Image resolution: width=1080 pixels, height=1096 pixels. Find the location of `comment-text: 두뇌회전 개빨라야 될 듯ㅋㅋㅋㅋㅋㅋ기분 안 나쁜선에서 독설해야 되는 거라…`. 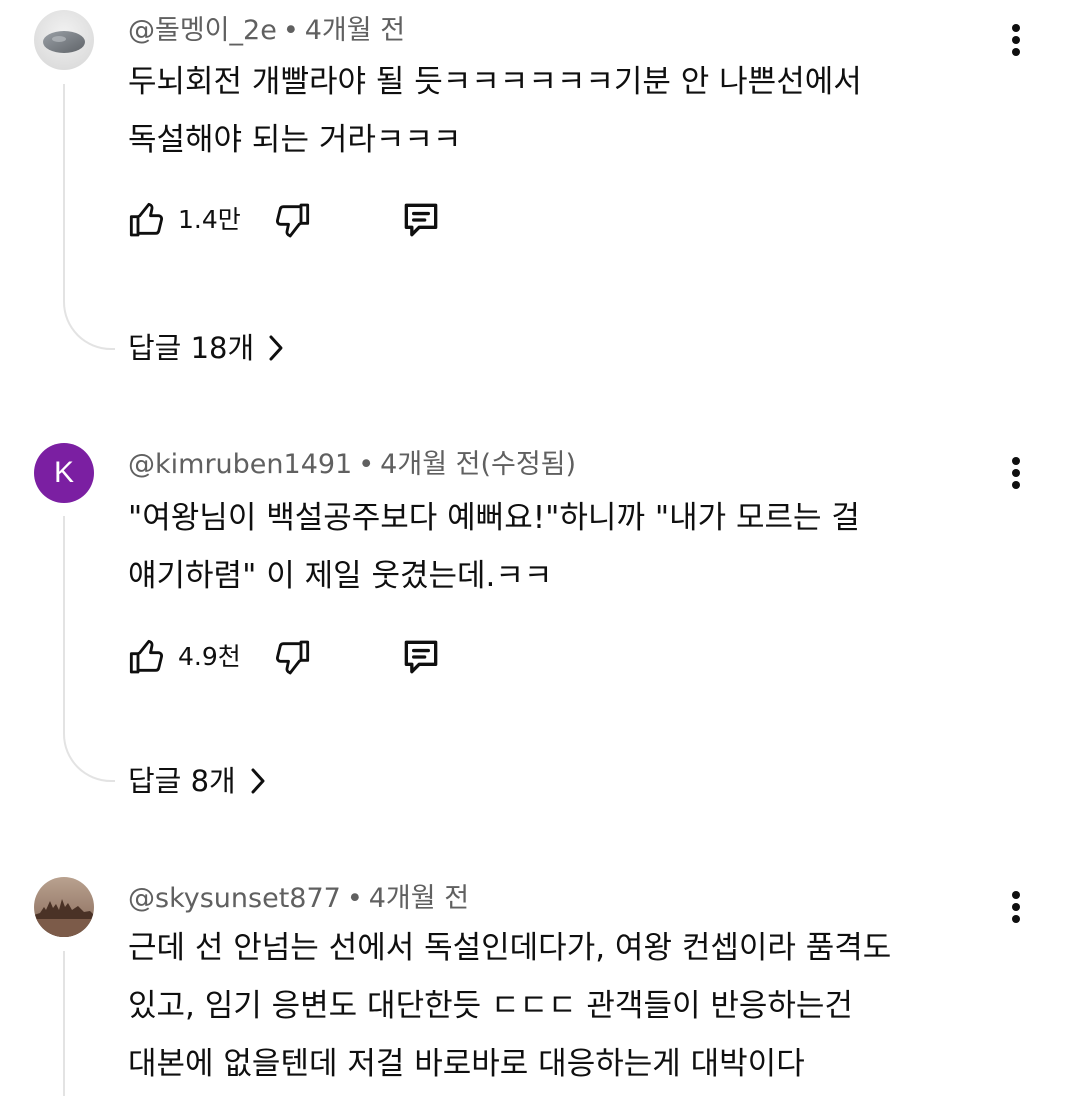

comment-text: 두뇌회전 개빨라야 될 듯ㅋㅋㅋㅋㅋㅋ기분 안 나쁜선에서 독설해야 되는 거라… is located at coordinates (558, 111).